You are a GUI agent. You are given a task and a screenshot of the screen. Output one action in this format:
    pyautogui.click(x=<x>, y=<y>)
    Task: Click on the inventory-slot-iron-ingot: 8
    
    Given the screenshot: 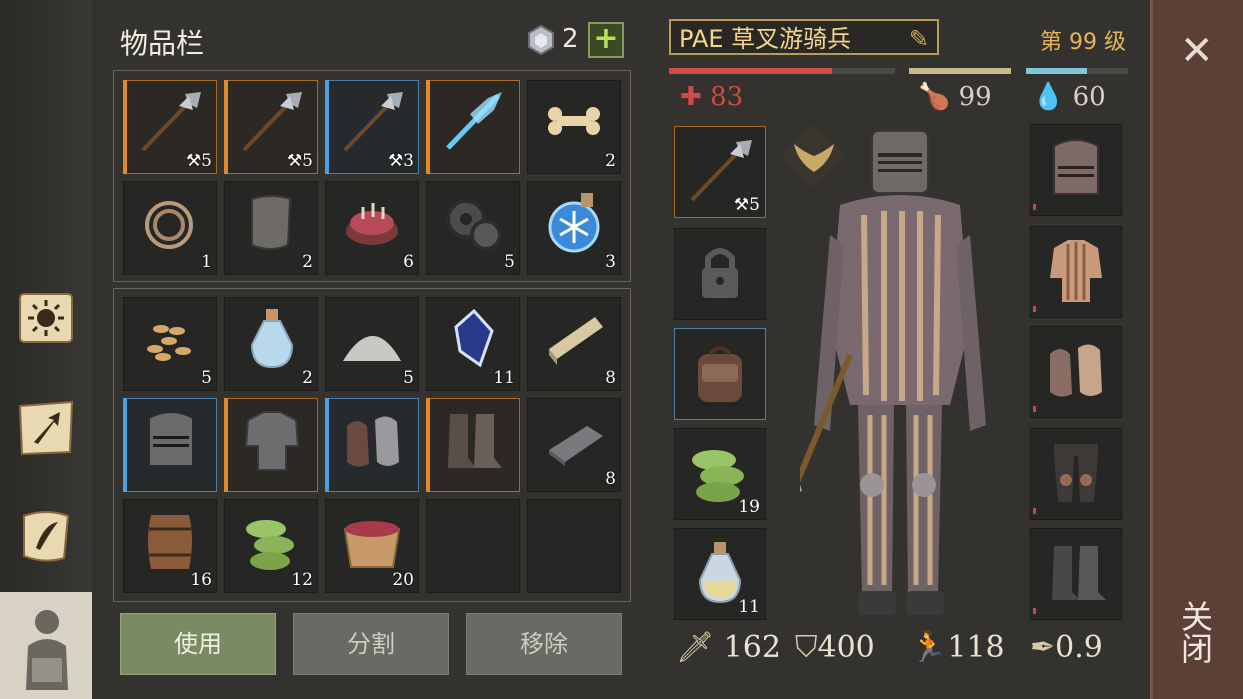 What is the action you would take?
    pyautogui.click(x=574, y=445)
    